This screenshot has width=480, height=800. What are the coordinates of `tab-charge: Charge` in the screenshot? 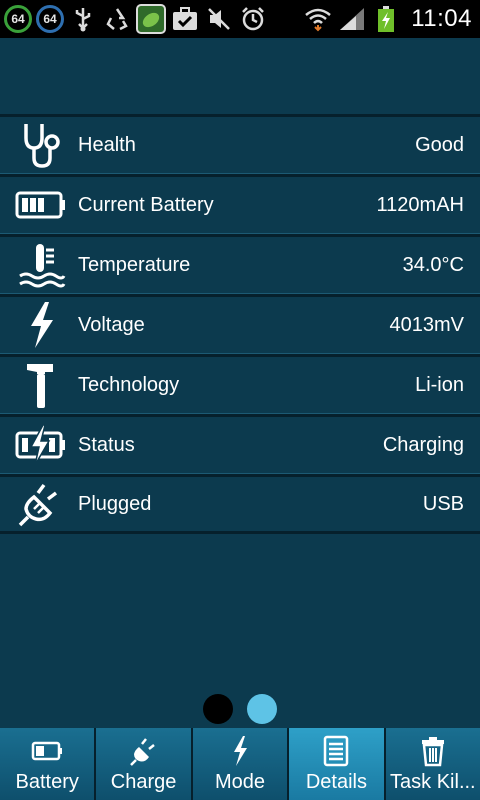 It's located at (144, 764).